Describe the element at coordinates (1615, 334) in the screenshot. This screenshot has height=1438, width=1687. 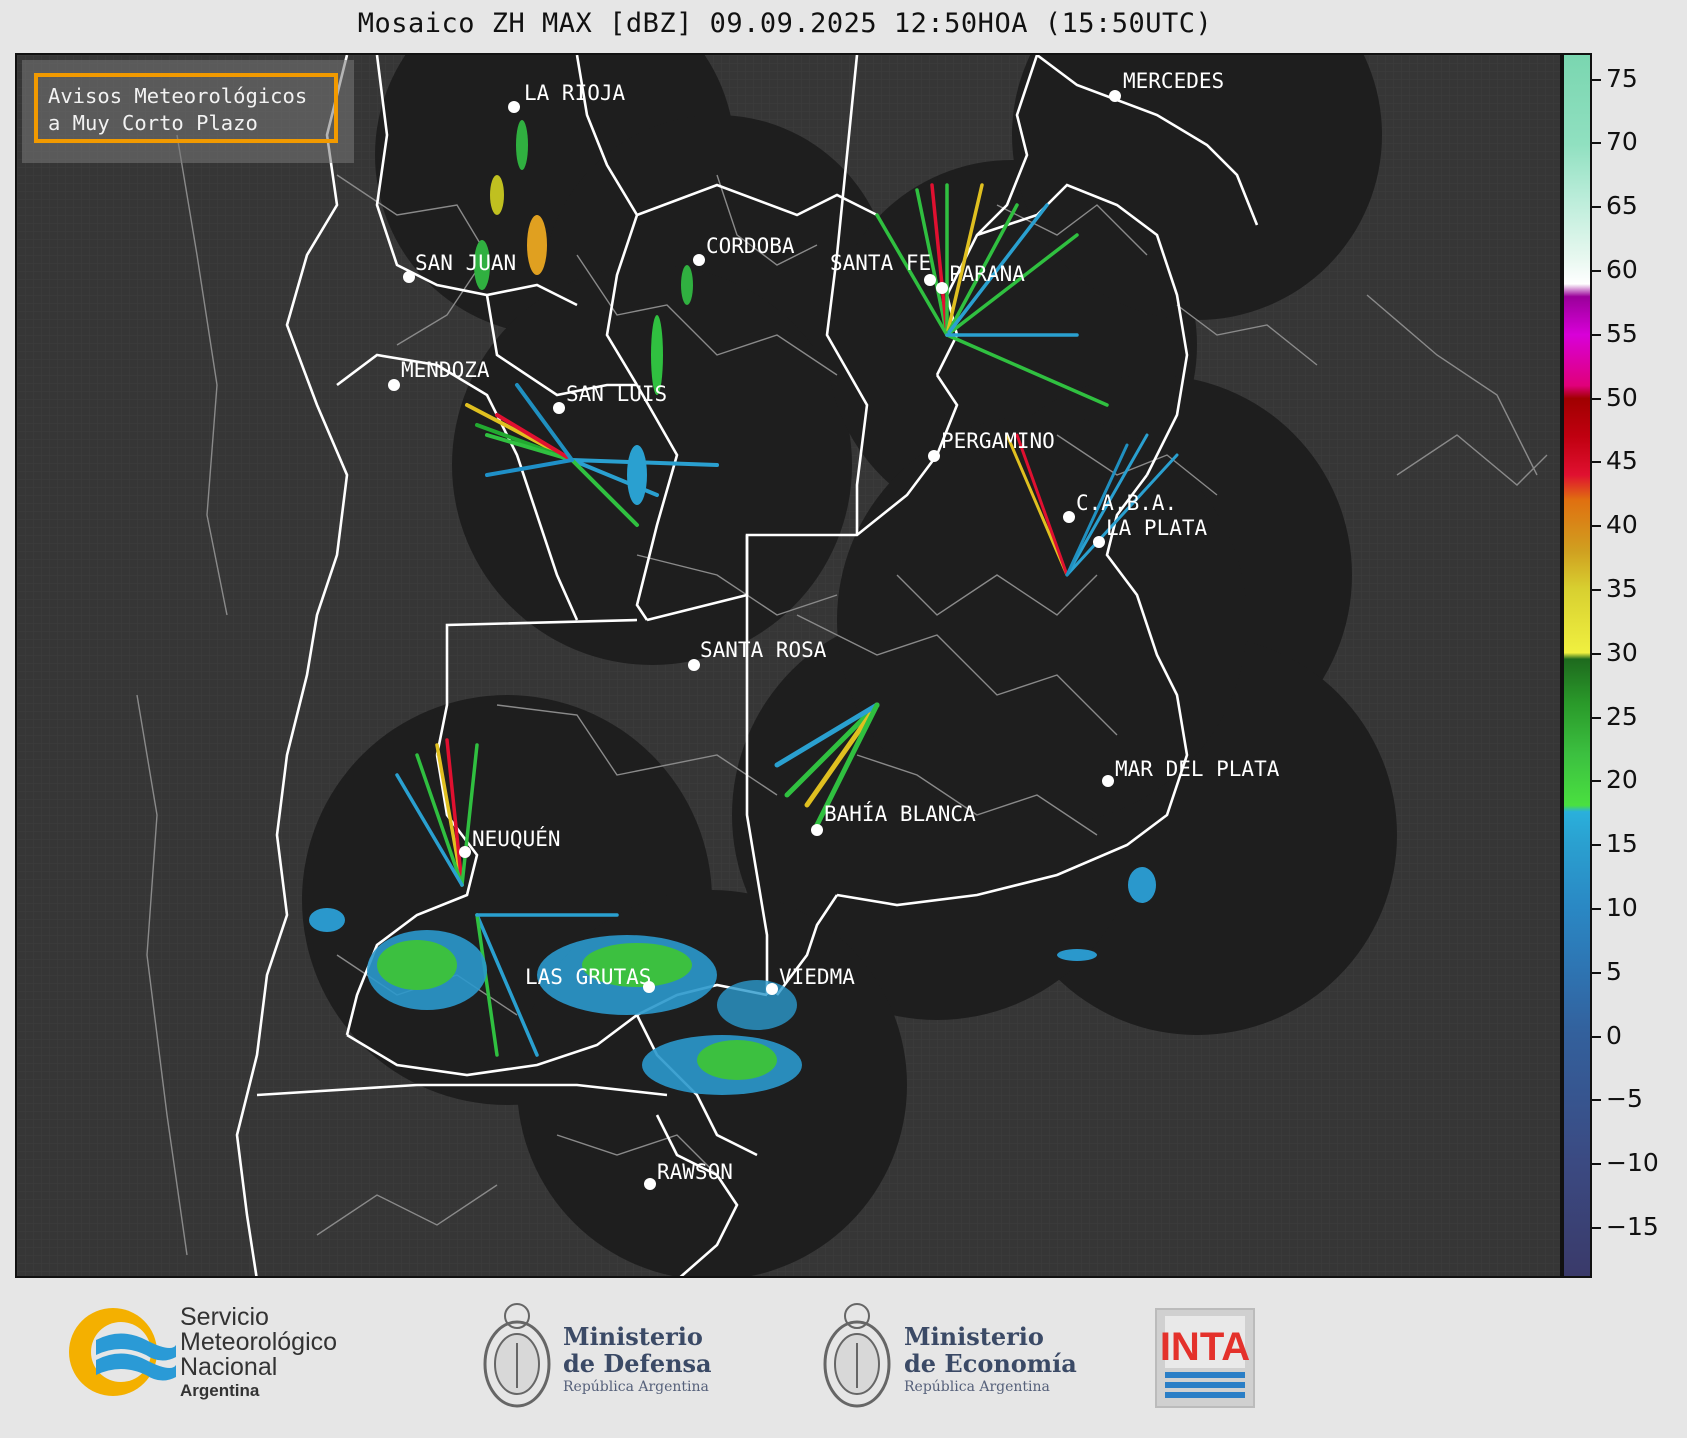
I see `colorbar-tick: 55` at that location.